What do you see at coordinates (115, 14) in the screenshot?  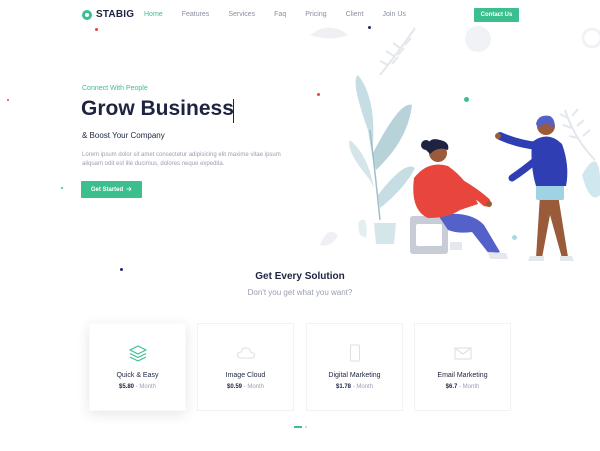 I see `logo-text: STABIG` at bounding box center [115, 14].